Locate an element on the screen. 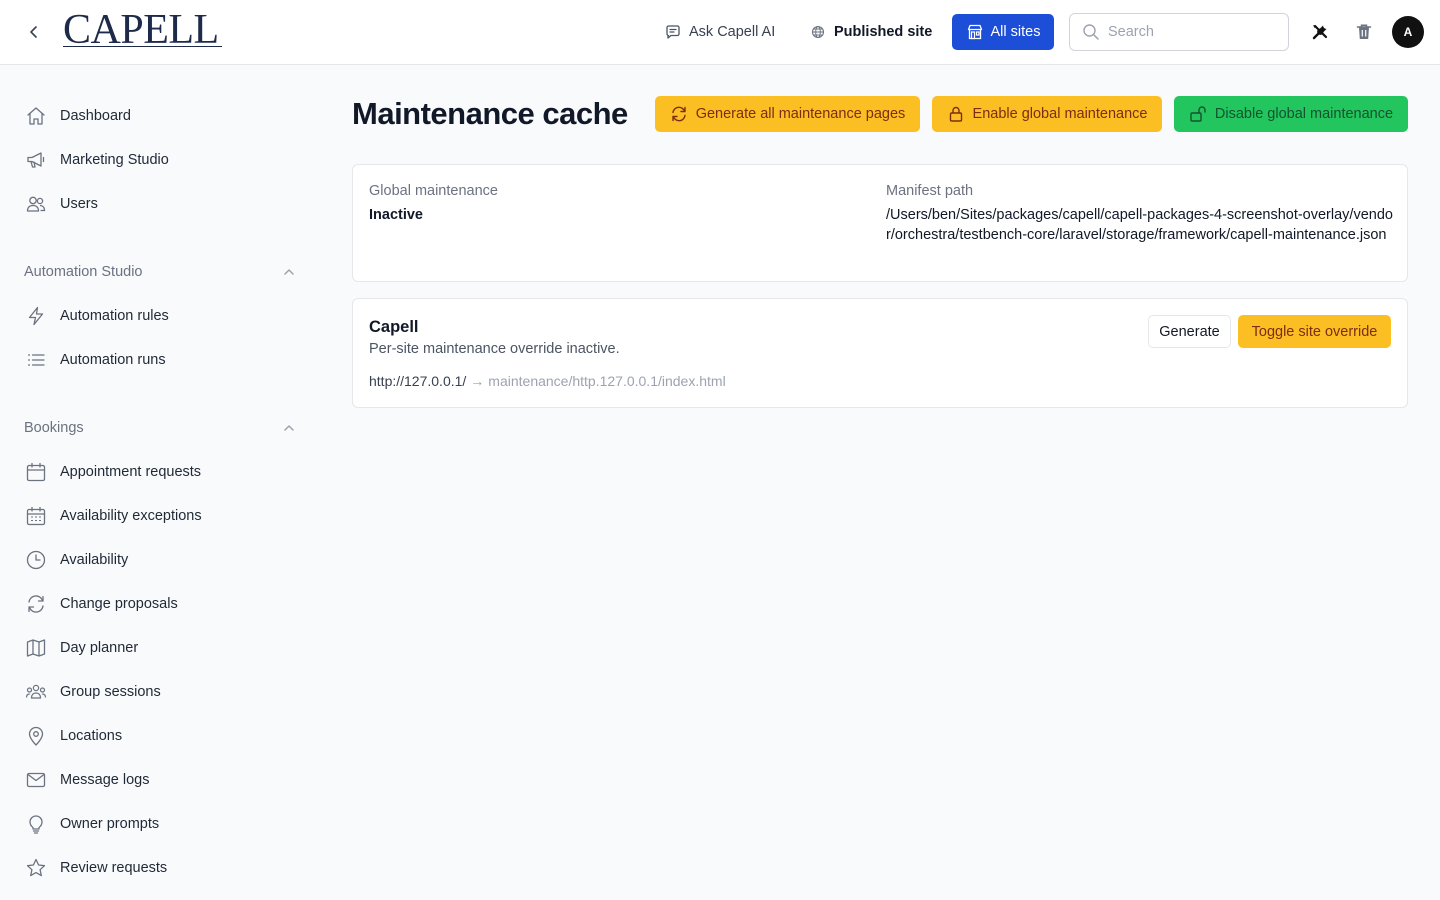 This screenshot has width=1440, height=900. sidebar-item-marketing-studio: Marketing Studio is located at coordinates (96, 160).